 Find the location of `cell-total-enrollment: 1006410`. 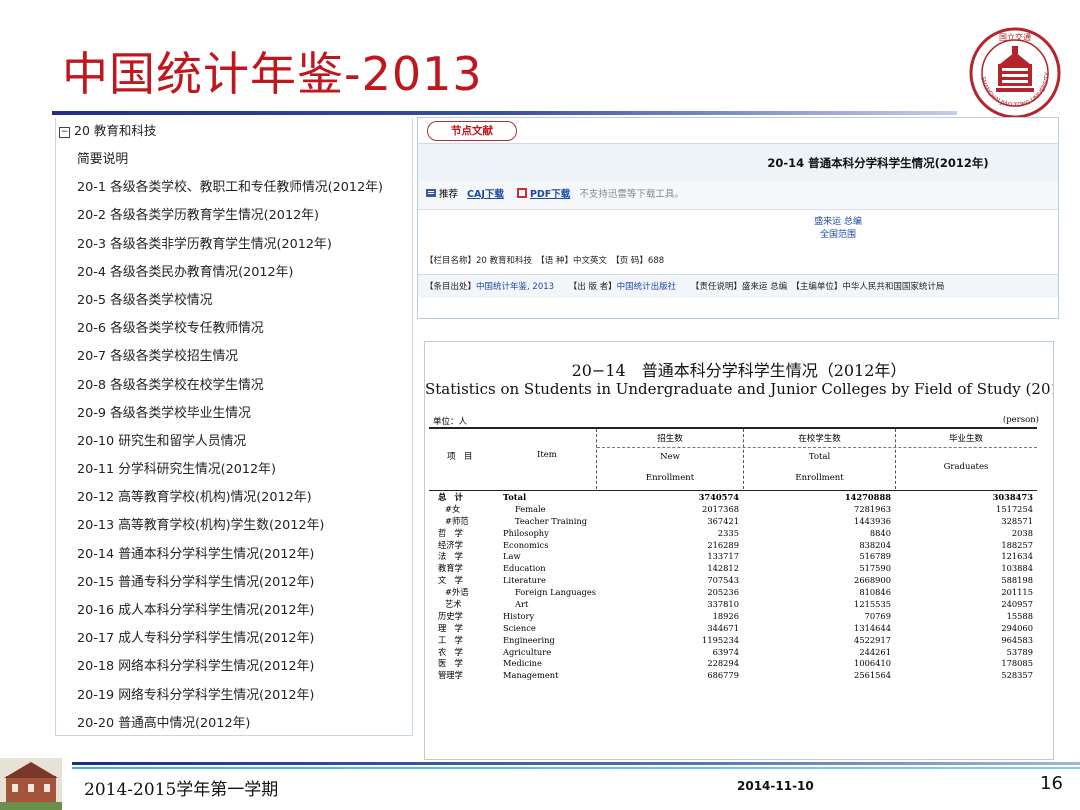

cell-total-enrollment: 1006410 is located at coordinates (872, 663).